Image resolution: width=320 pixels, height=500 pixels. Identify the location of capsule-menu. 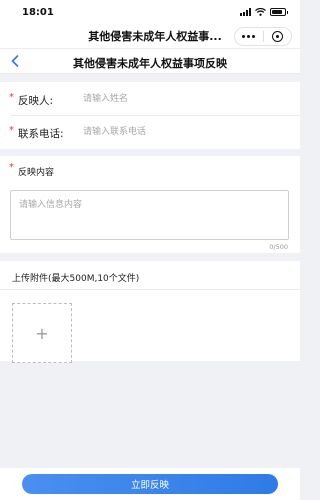
(263, 36).